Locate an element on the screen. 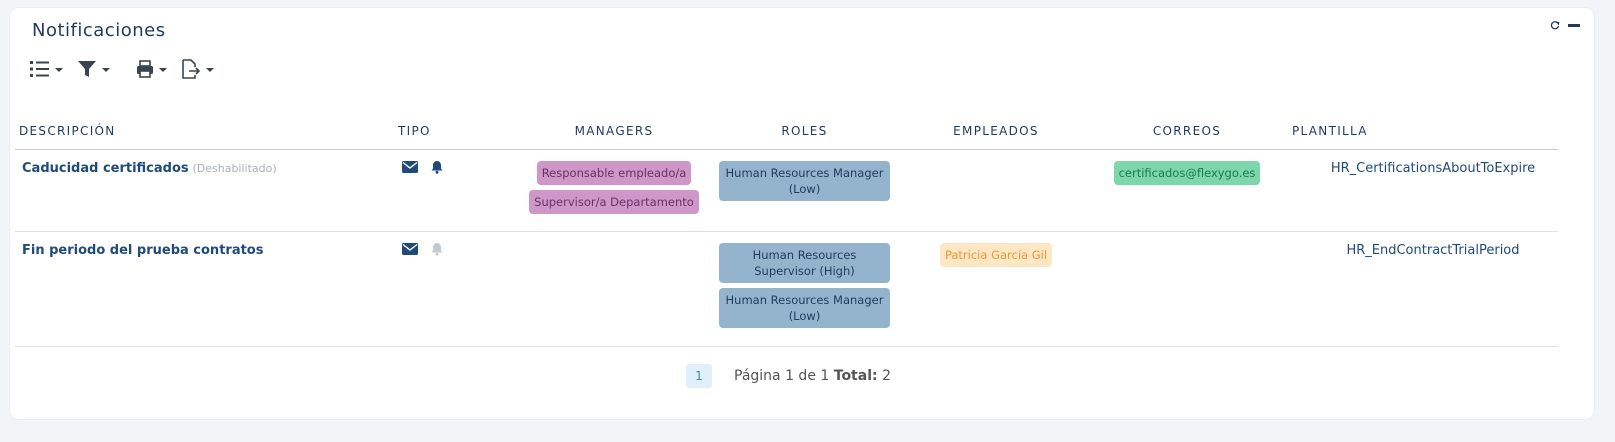 Image resolution: width=1615 pixels, height=442 pixels. refresh-icon is located at coordinates (1555, 25).